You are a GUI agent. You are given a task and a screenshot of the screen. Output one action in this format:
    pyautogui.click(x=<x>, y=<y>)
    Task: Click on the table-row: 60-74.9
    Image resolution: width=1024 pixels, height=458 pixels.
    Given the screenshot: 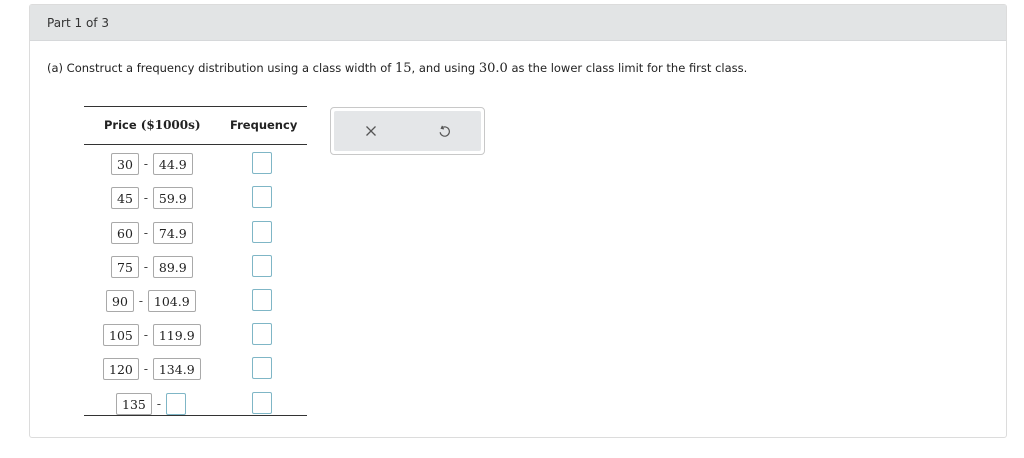 What is the action you would take?
    pyautogui.click(x=195, y=234)
    